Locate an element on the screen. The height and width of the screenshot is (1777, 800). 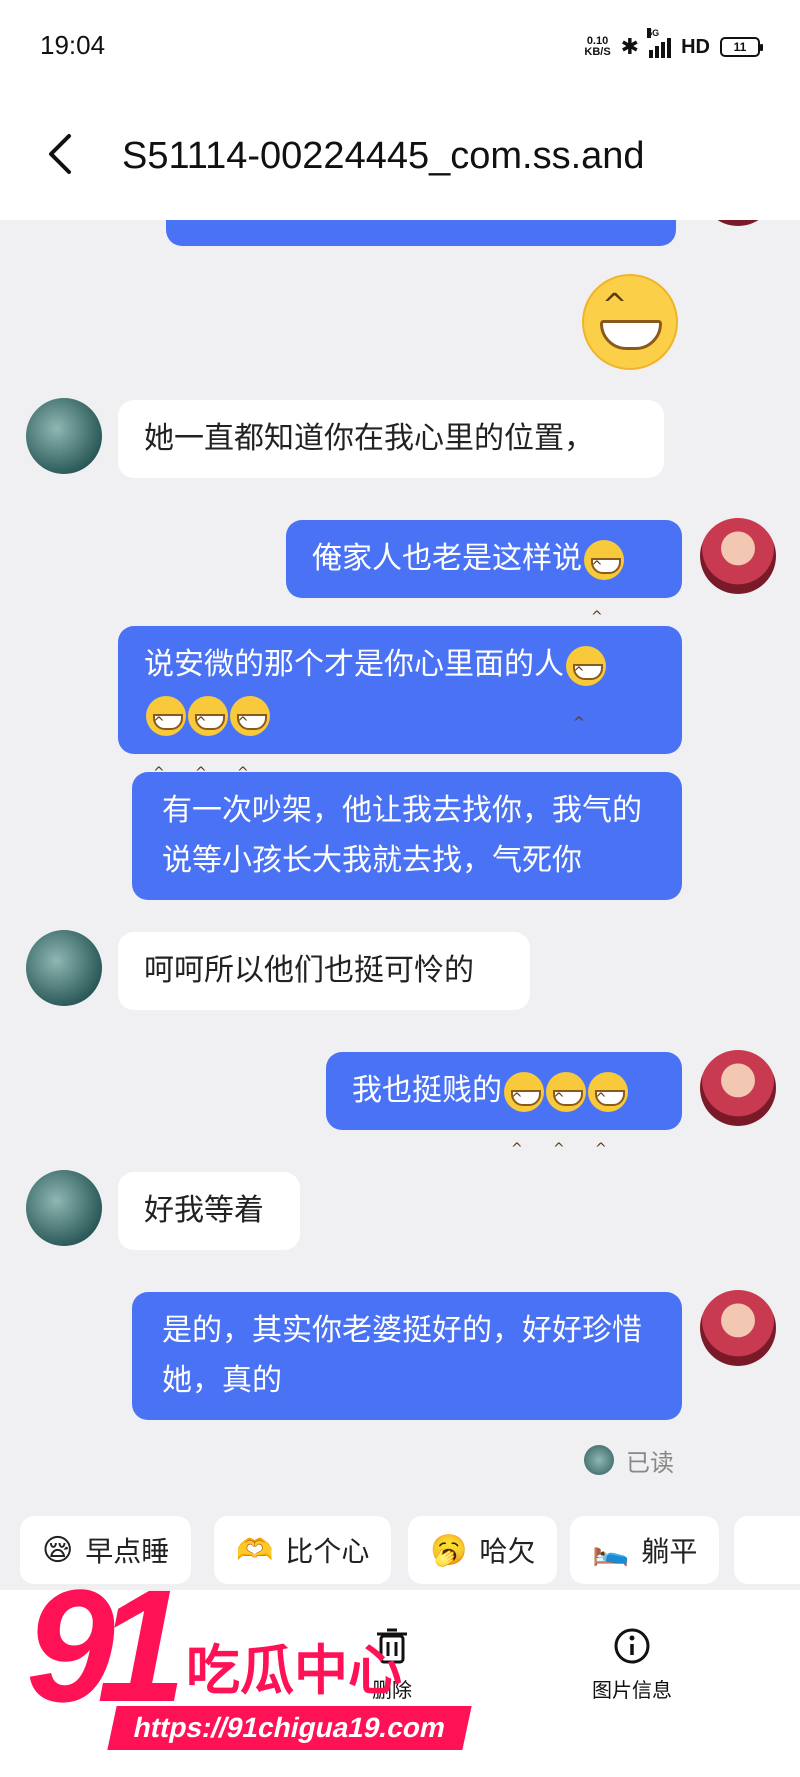
trash-icon is located at coordinates (392, 1646).